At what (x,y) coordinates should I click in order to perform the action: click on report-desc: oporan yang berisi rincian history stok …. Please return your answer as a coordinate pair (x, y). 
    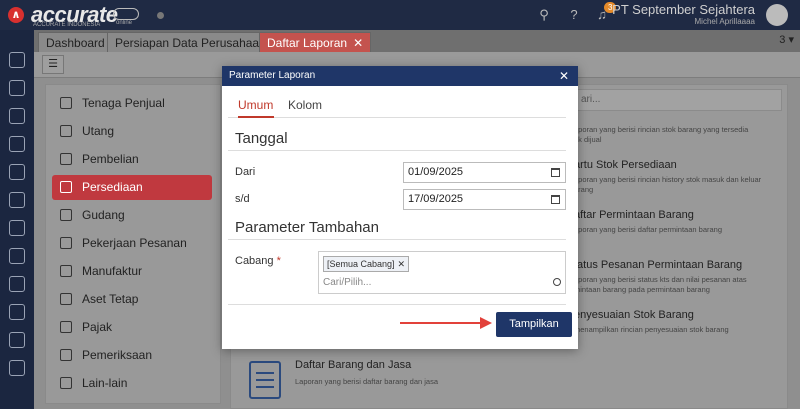
    Looking at the image, I should click on (668, 184).